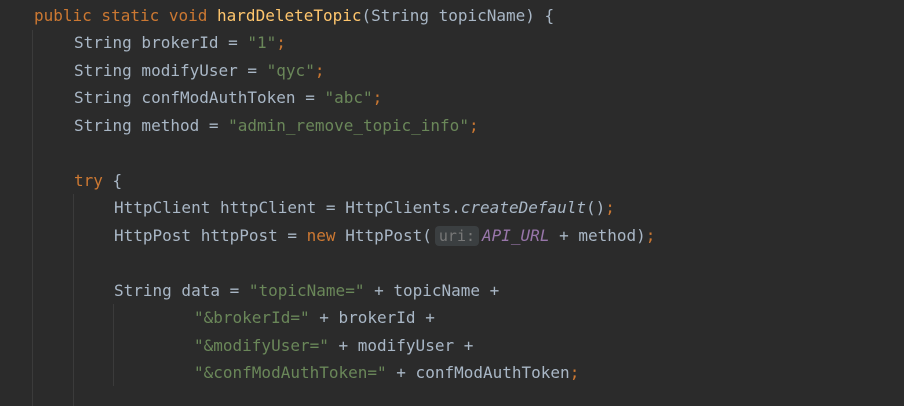  I want to click on concat-expression: + confModAuthToken, so click(478, 372).